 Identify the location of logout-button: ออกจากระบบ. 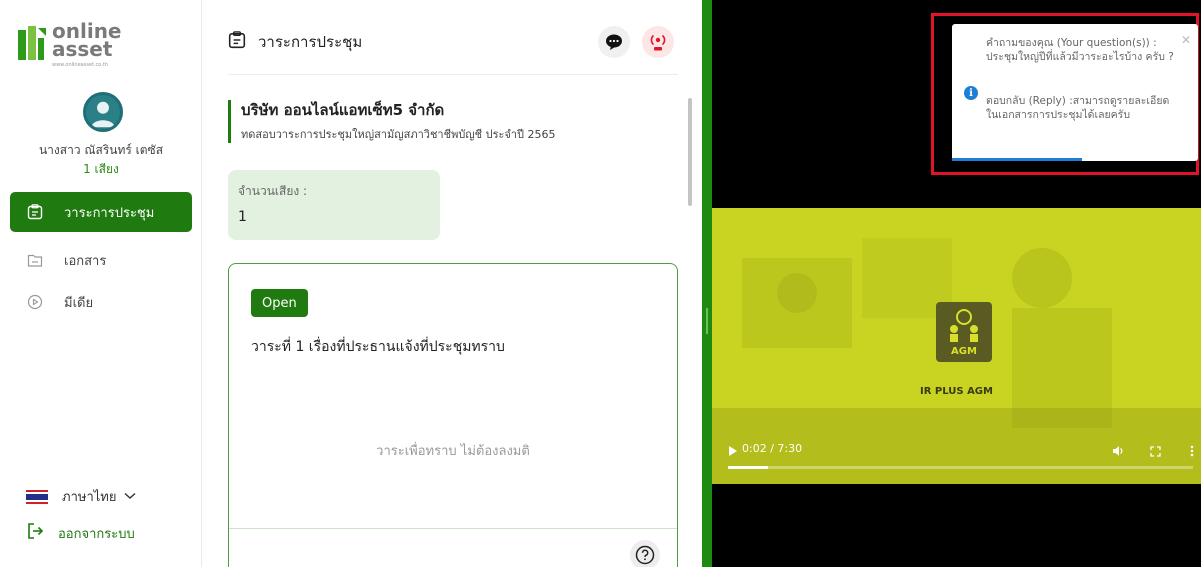
(80, 533).